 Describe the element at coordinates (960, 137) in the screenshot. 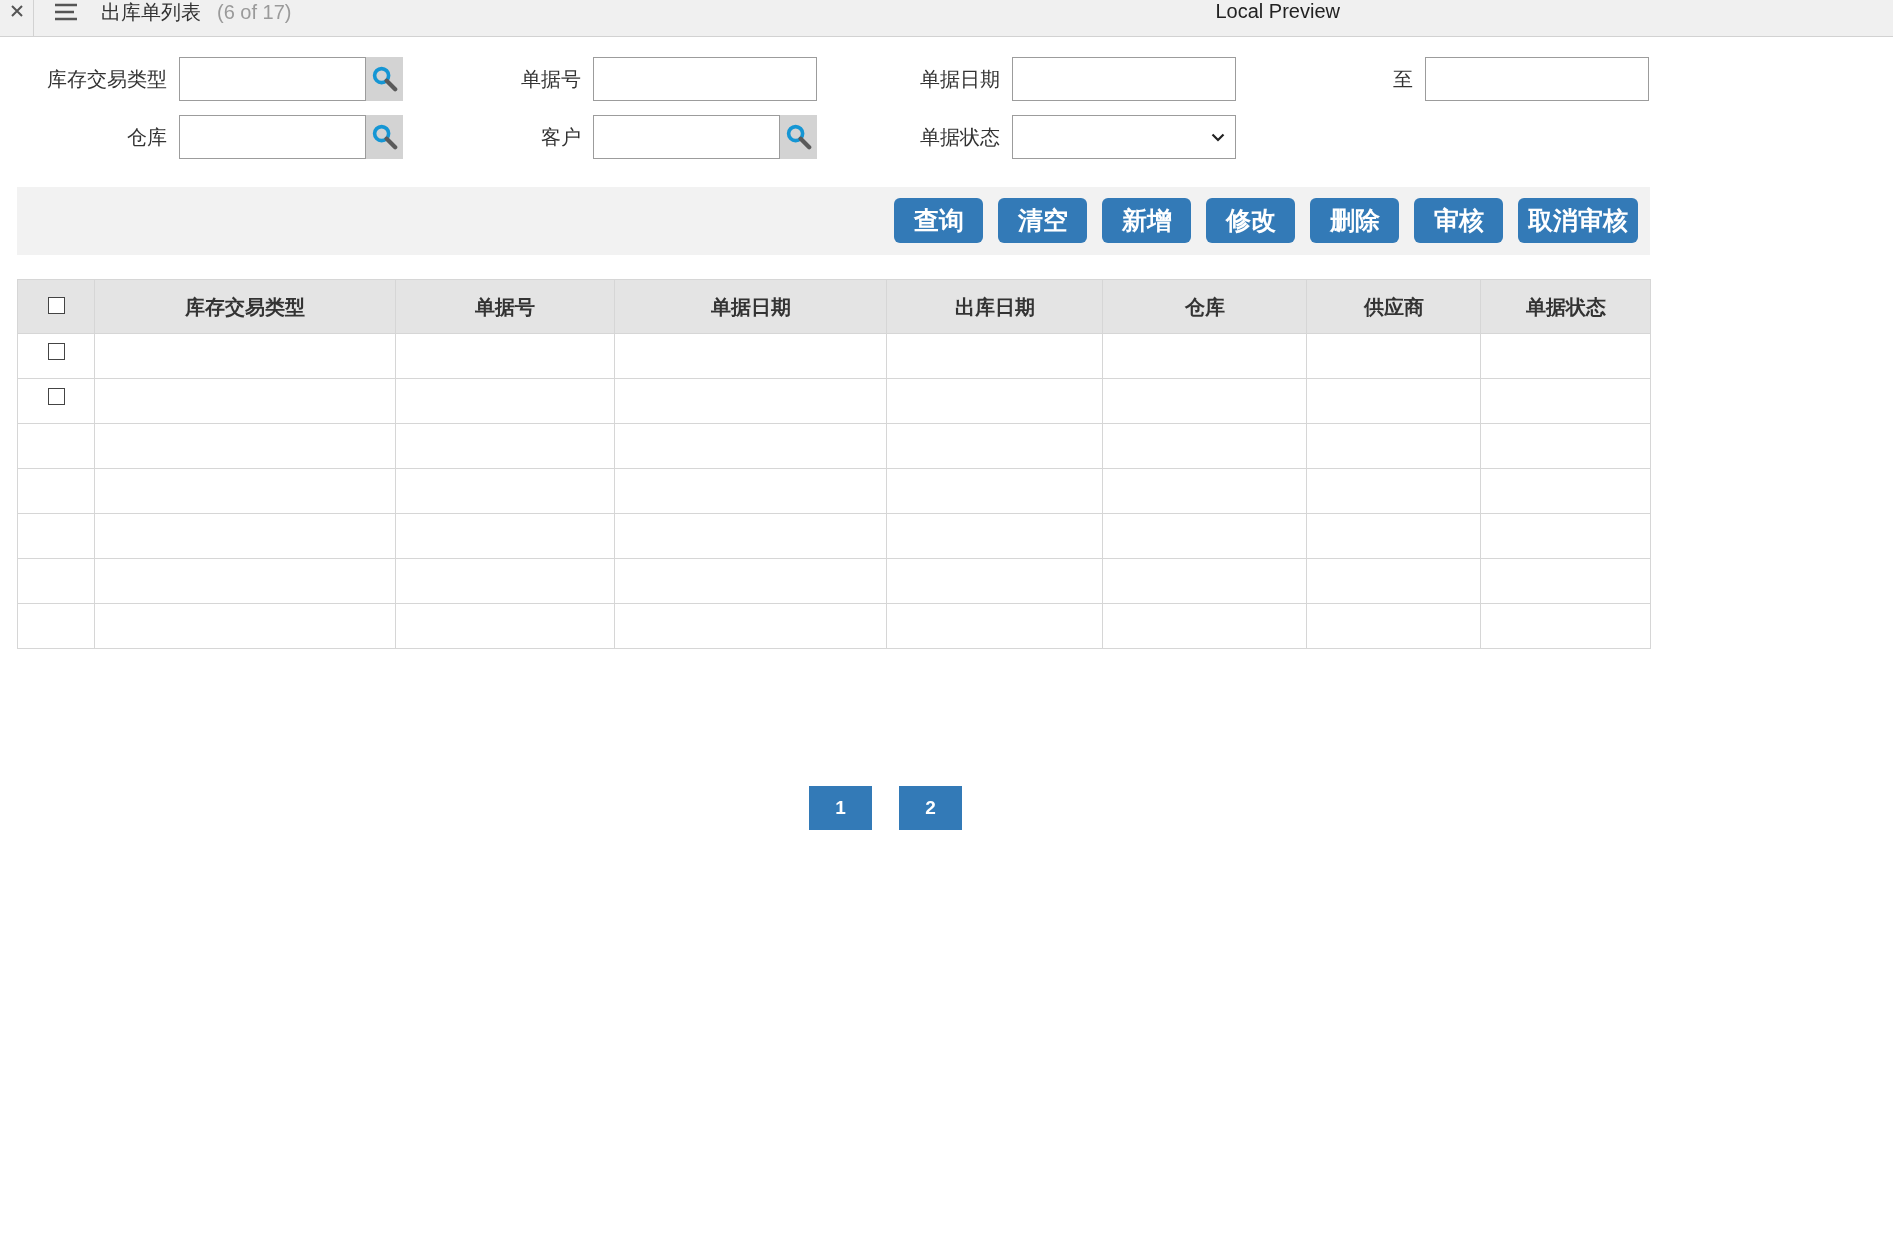

I see `field-label: 单据状态` at that location.